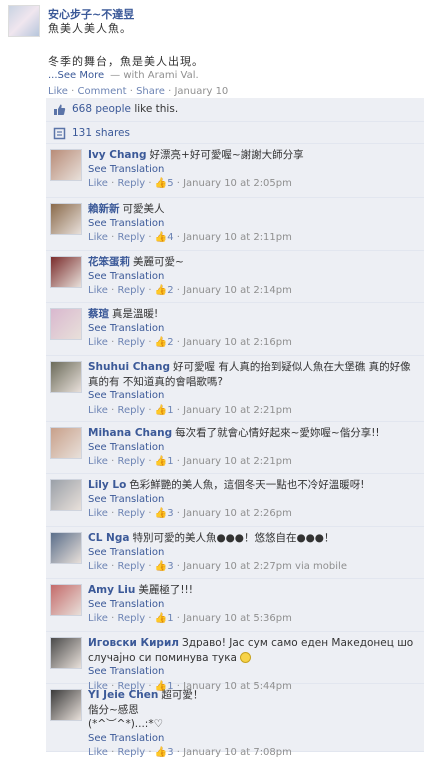  Describe the element at coordinates (58, 91) in the screenshot. I see `like-link: Like` at that location.